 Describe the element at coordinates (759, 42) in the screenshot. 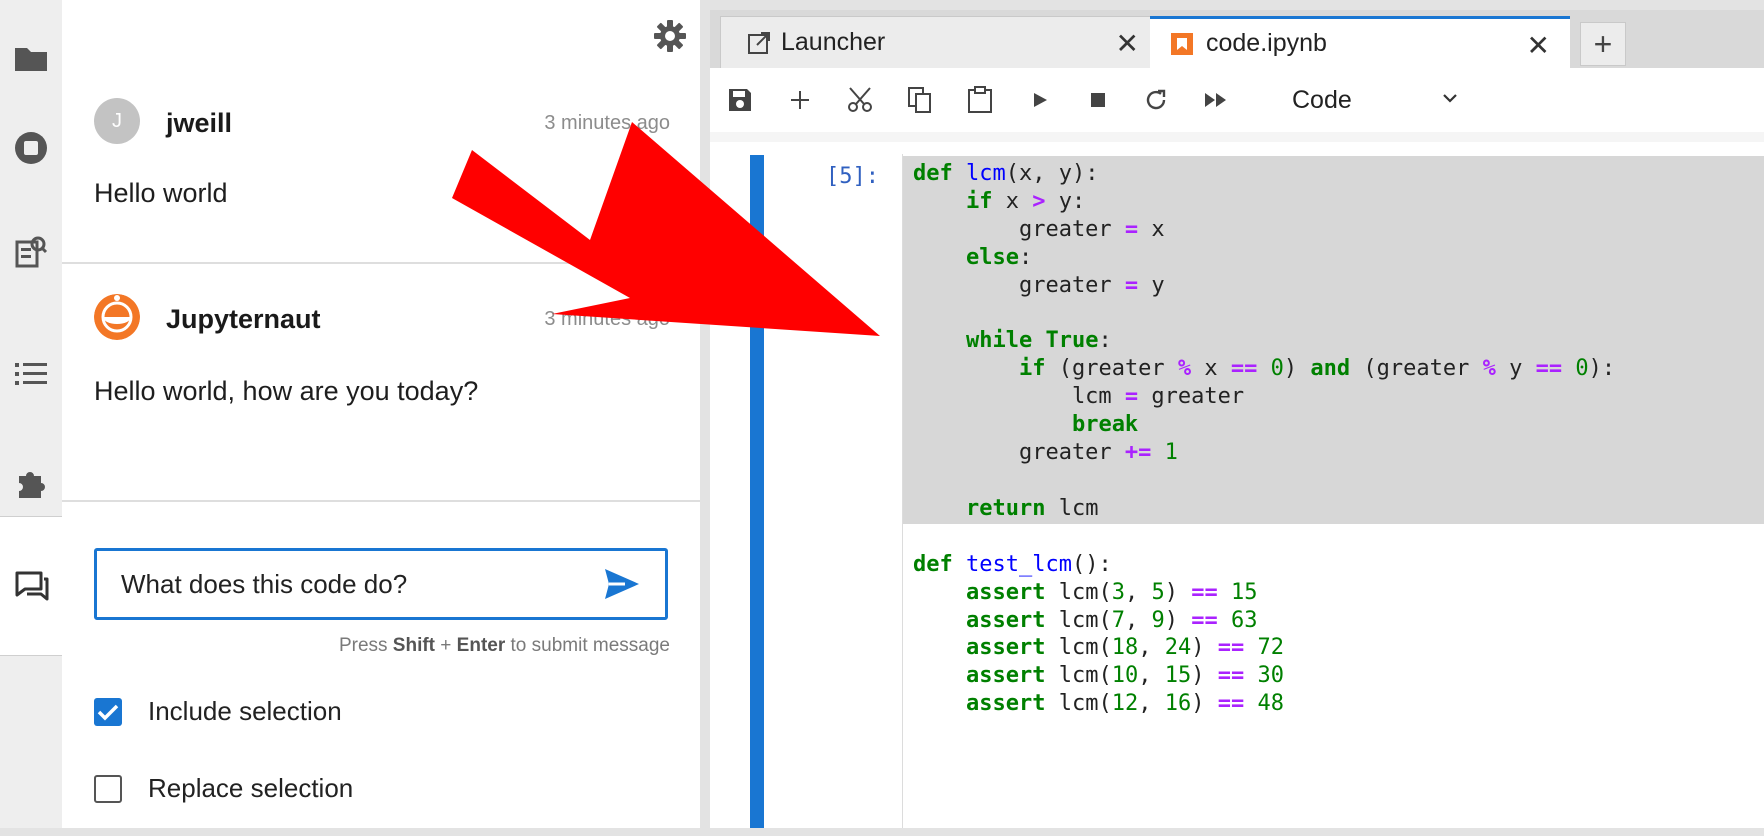

I see `launcher-icon` at that location.